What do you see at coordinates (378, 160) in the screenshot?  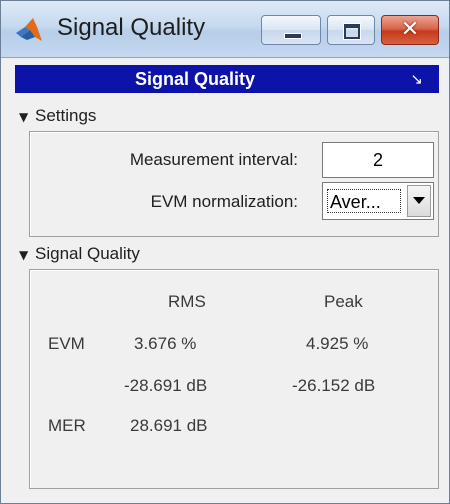 I see `measurement-interval-input: 2` at bounding box center [378, 160].